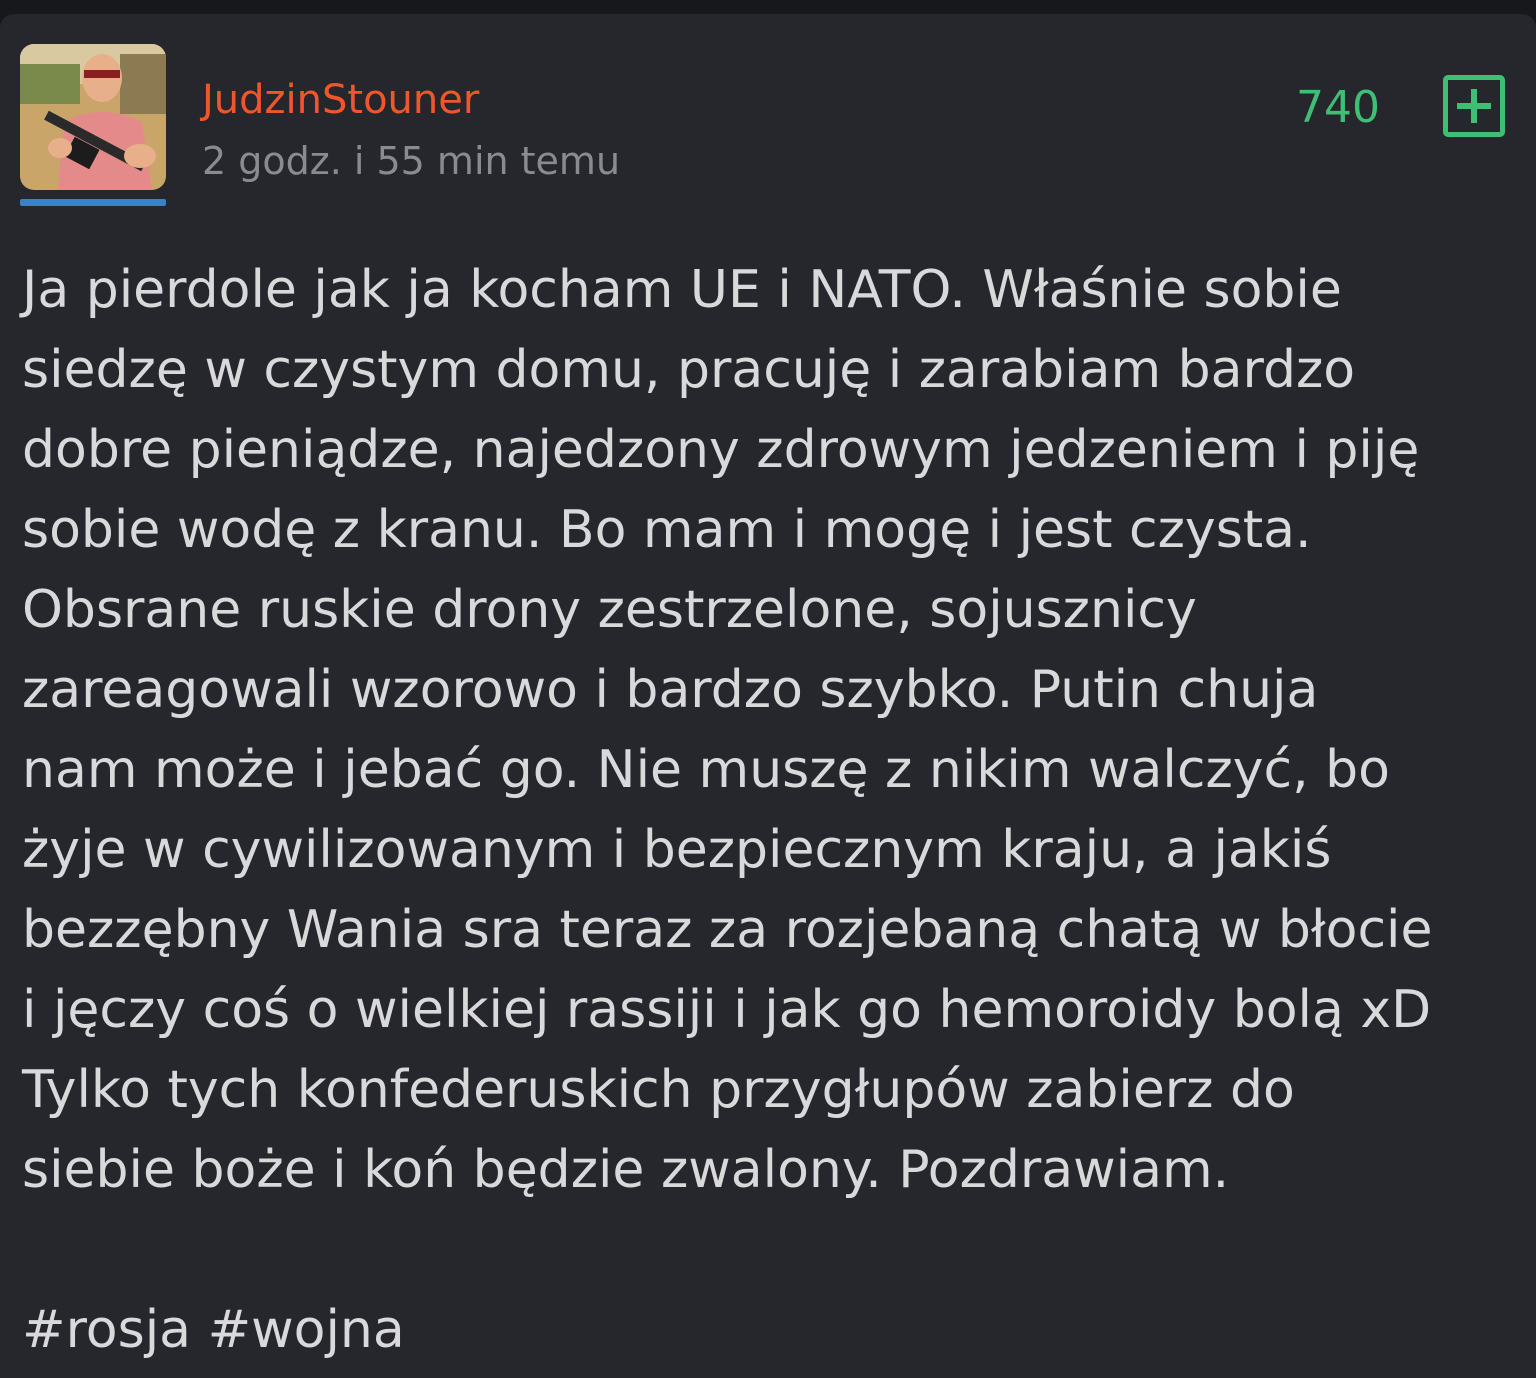 This screenshot has height=1378, width=1536. I want to click on upvote-button, so click(1474, 106).